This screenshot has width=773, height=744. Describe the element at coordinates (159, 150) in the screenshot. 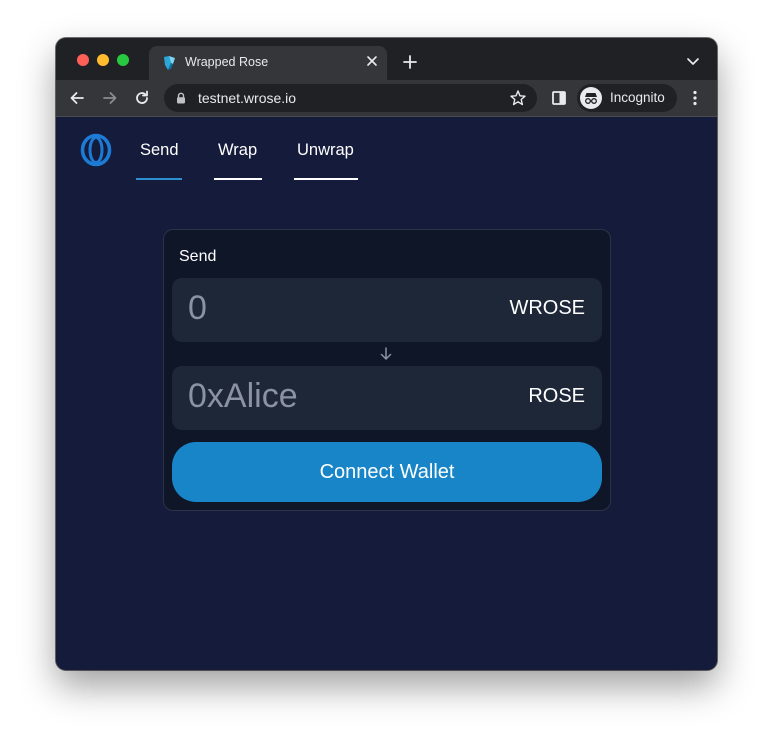

I see `nav-send: Send` at that location.